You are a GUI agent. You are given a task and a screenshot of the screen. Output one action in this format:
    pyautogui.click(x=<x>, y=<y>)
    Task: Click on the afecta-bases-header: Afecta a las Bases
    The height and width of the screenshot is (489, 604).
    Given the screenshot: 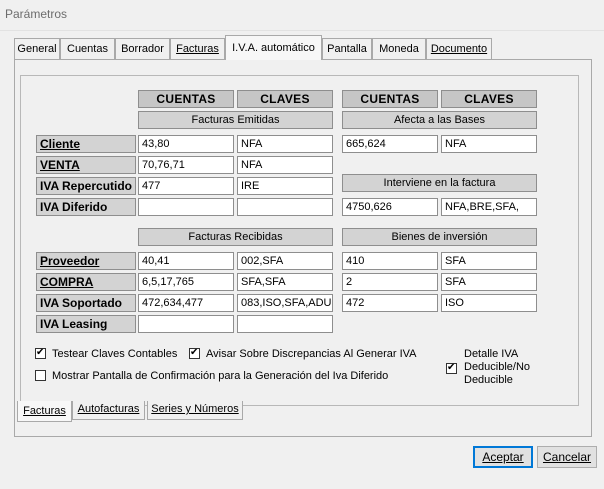 What is the action you would take?
    pyautogui.click(x=439, y=120)
    